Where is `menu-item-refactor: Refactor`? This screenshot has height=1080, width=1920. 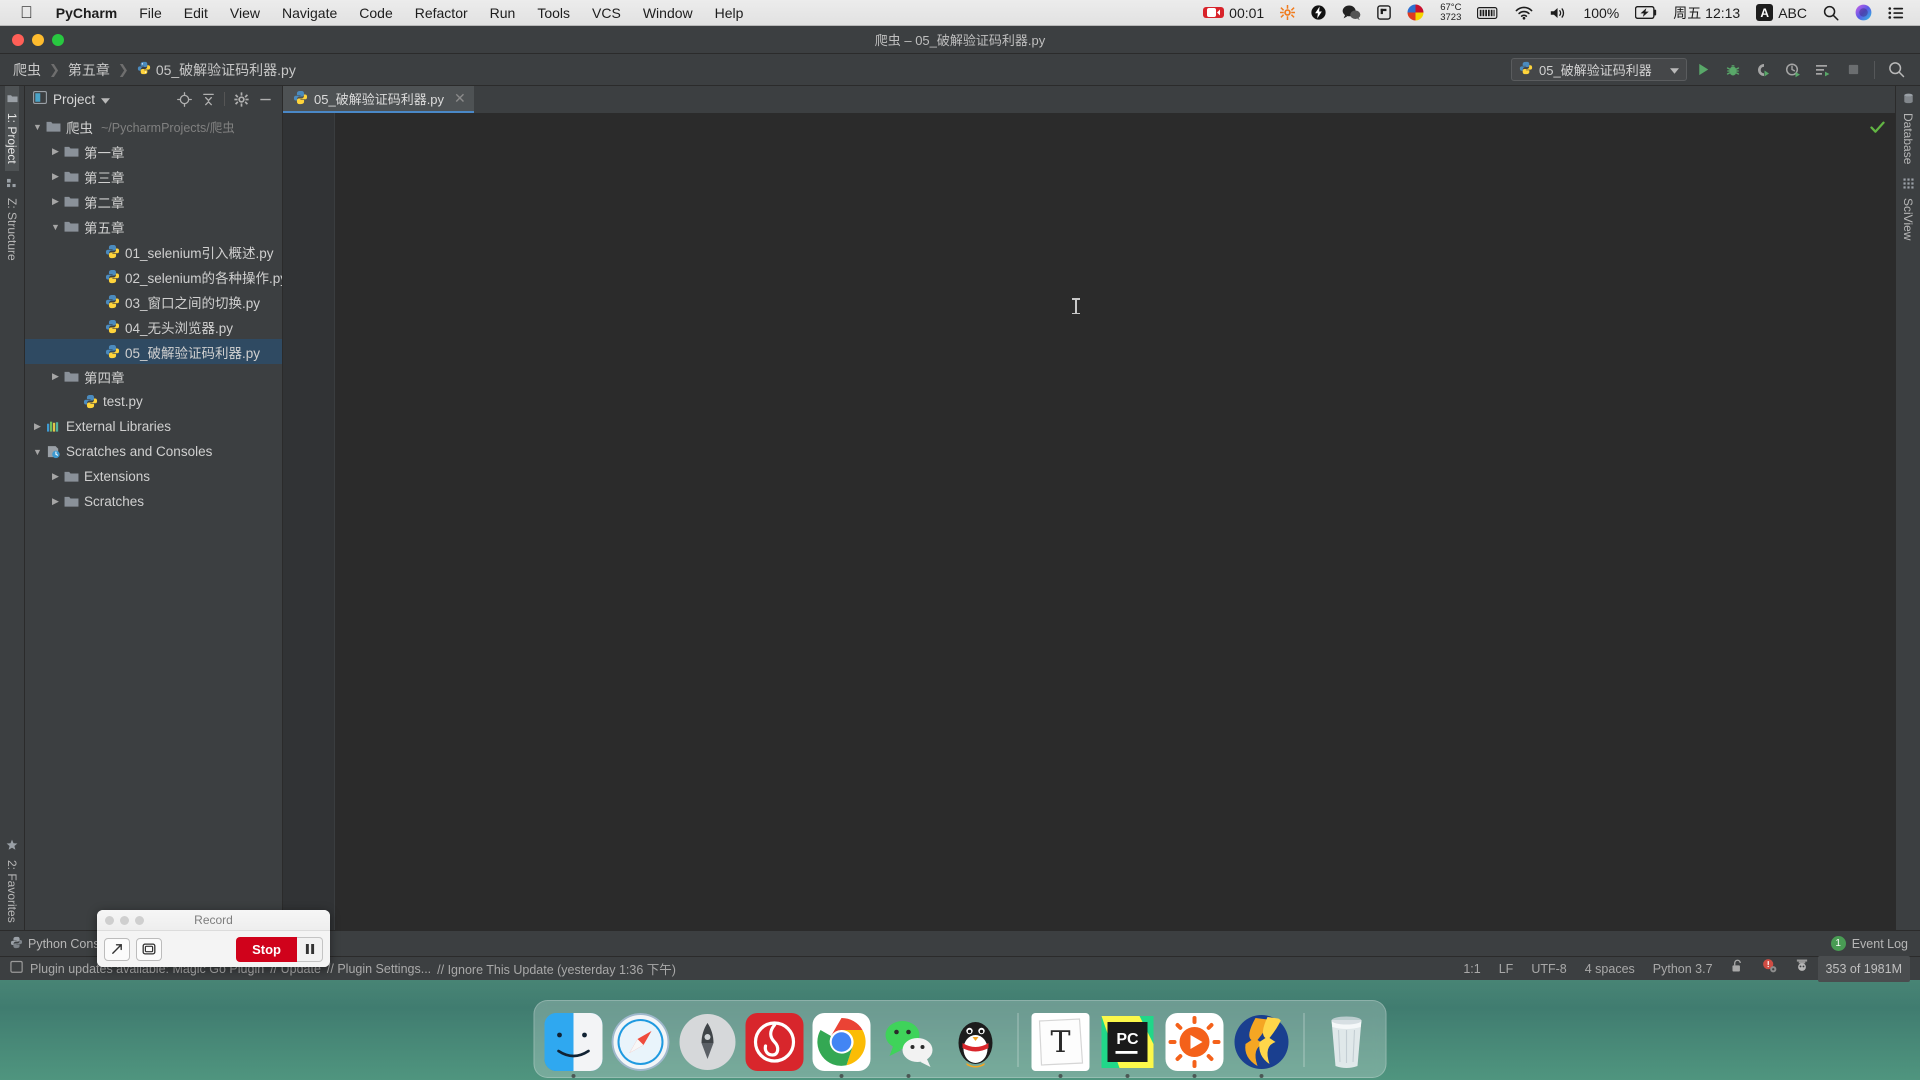
menu-item-refactor: Refactor is located at coordinates (441, 13).